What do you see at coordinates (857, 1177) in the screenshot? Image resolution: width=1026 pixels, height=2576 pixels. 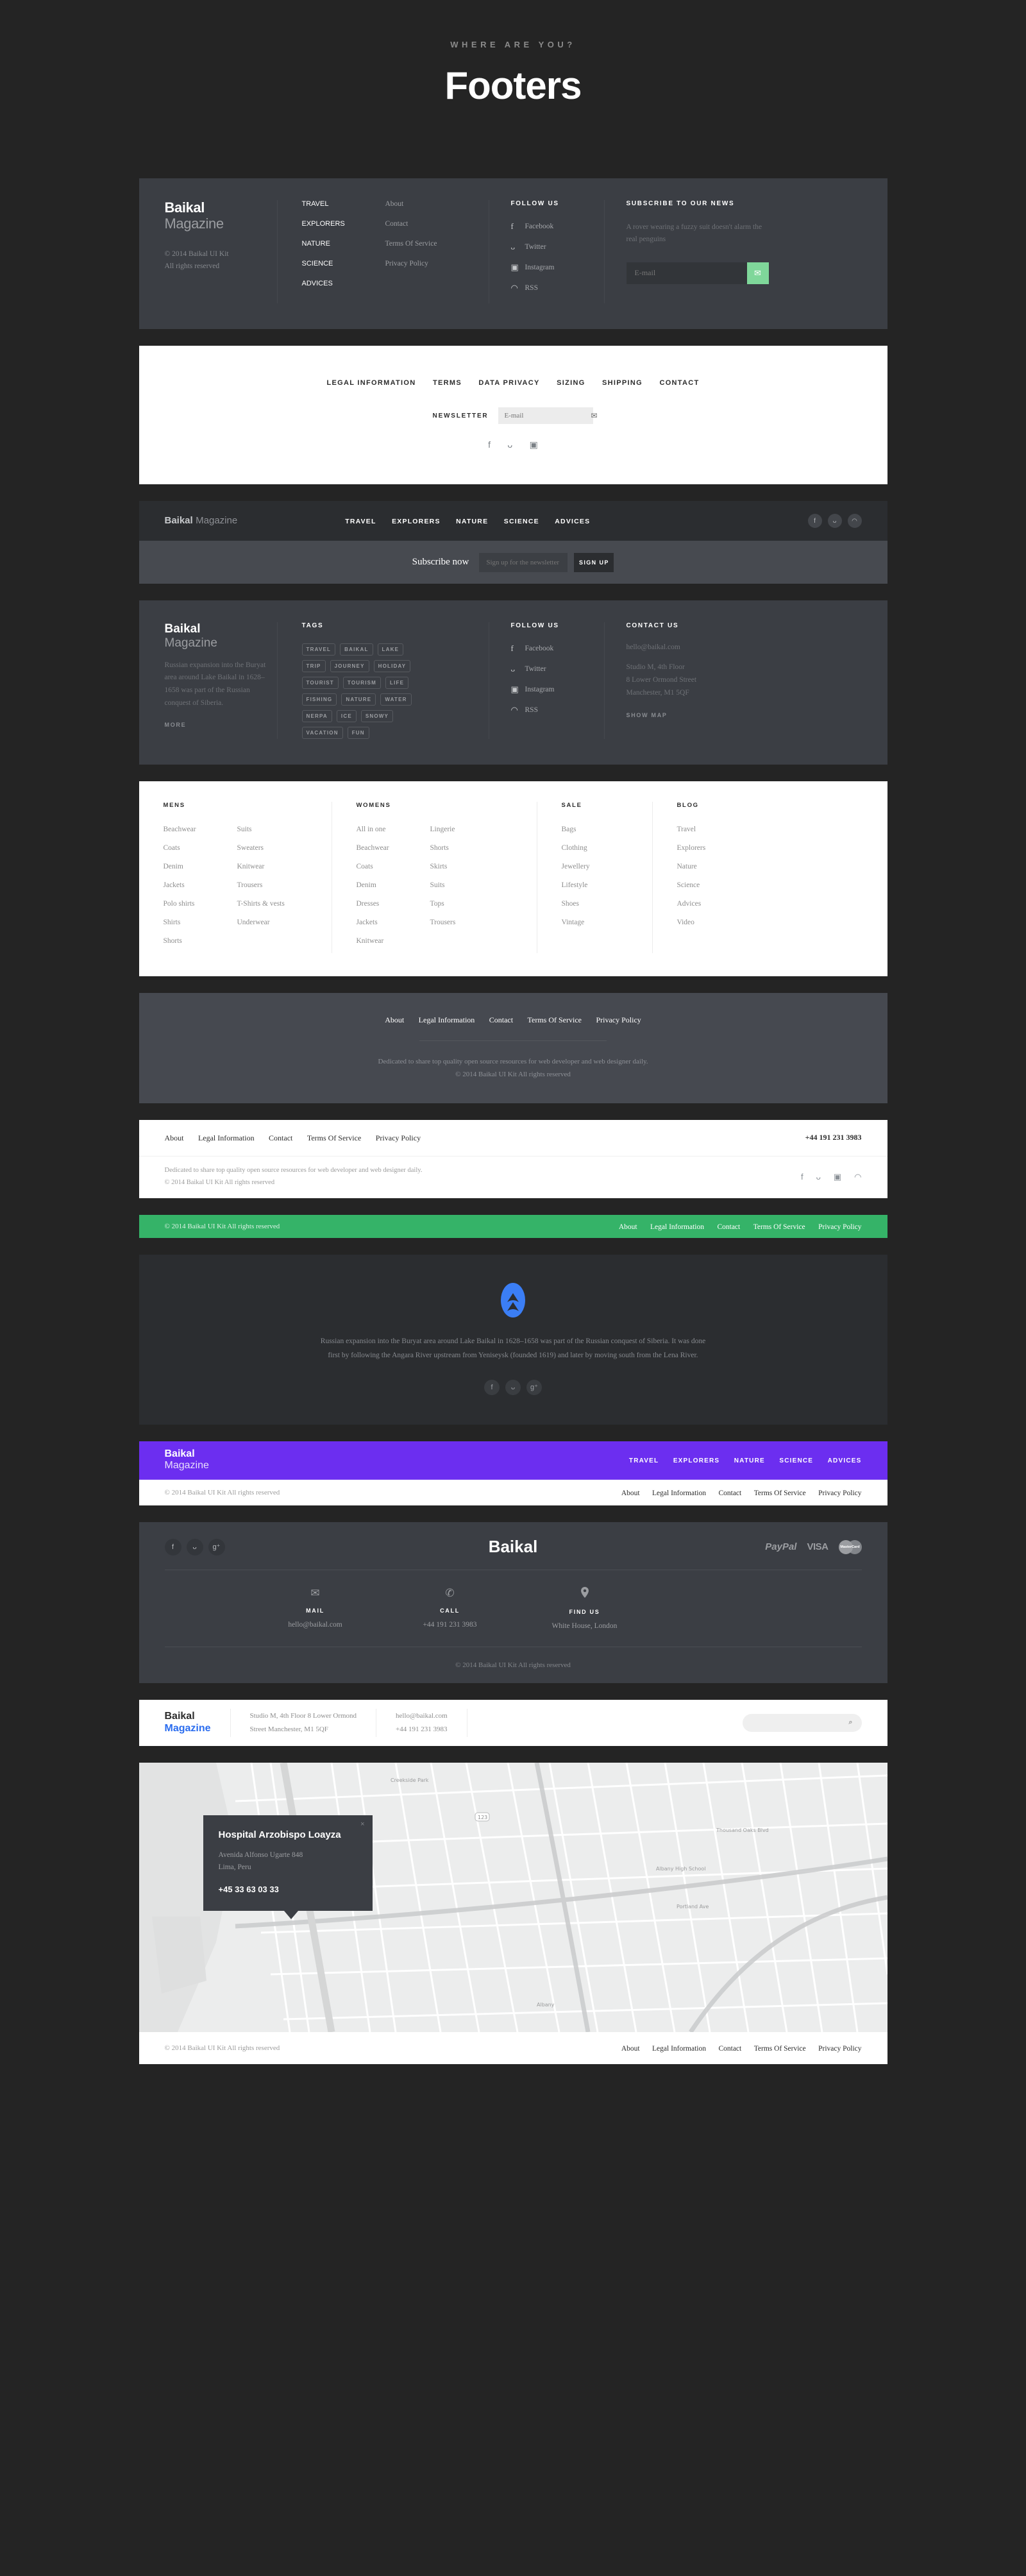 I see `social-link-rss: ◠` at bounding box center [857, 1177].